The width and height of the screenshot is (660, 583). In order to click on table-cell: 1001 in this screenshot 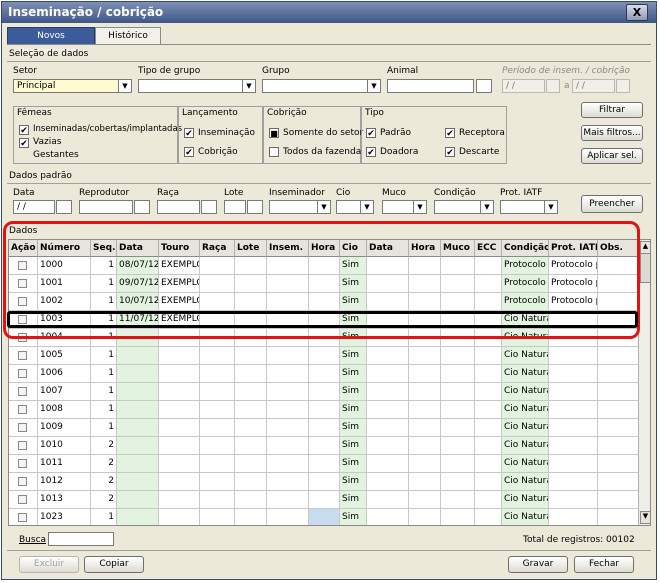, I will do `click(64, 284)`.